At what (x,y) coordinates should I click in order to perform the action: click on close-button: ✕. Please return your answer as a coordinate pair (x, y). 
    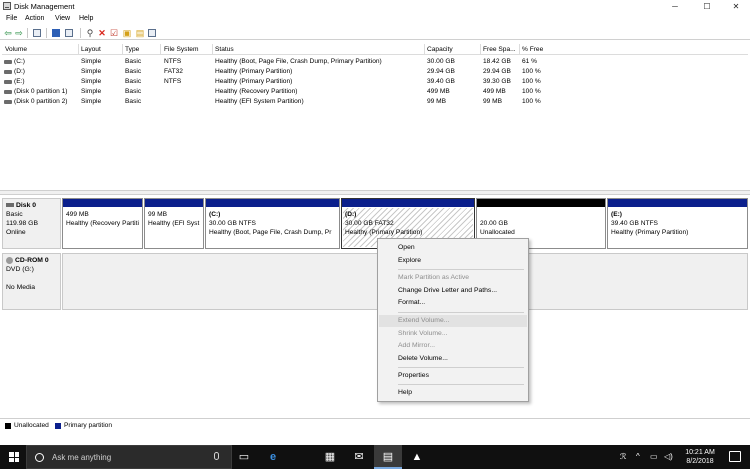
    Looking at the image, I should click on (735, 6).